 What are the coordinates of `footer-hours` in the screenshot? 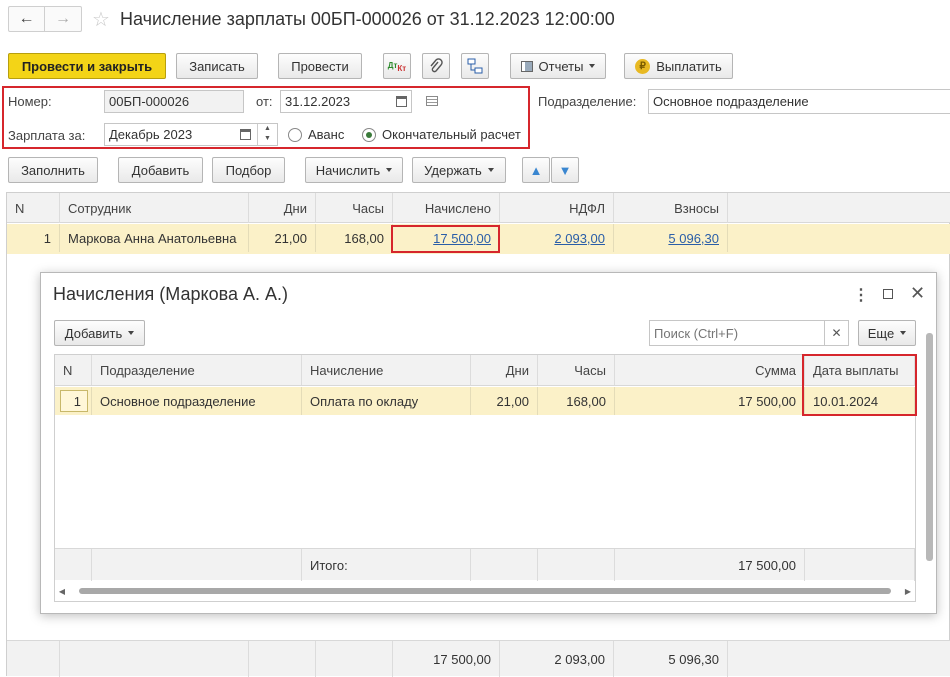 It's located at (354, 659).